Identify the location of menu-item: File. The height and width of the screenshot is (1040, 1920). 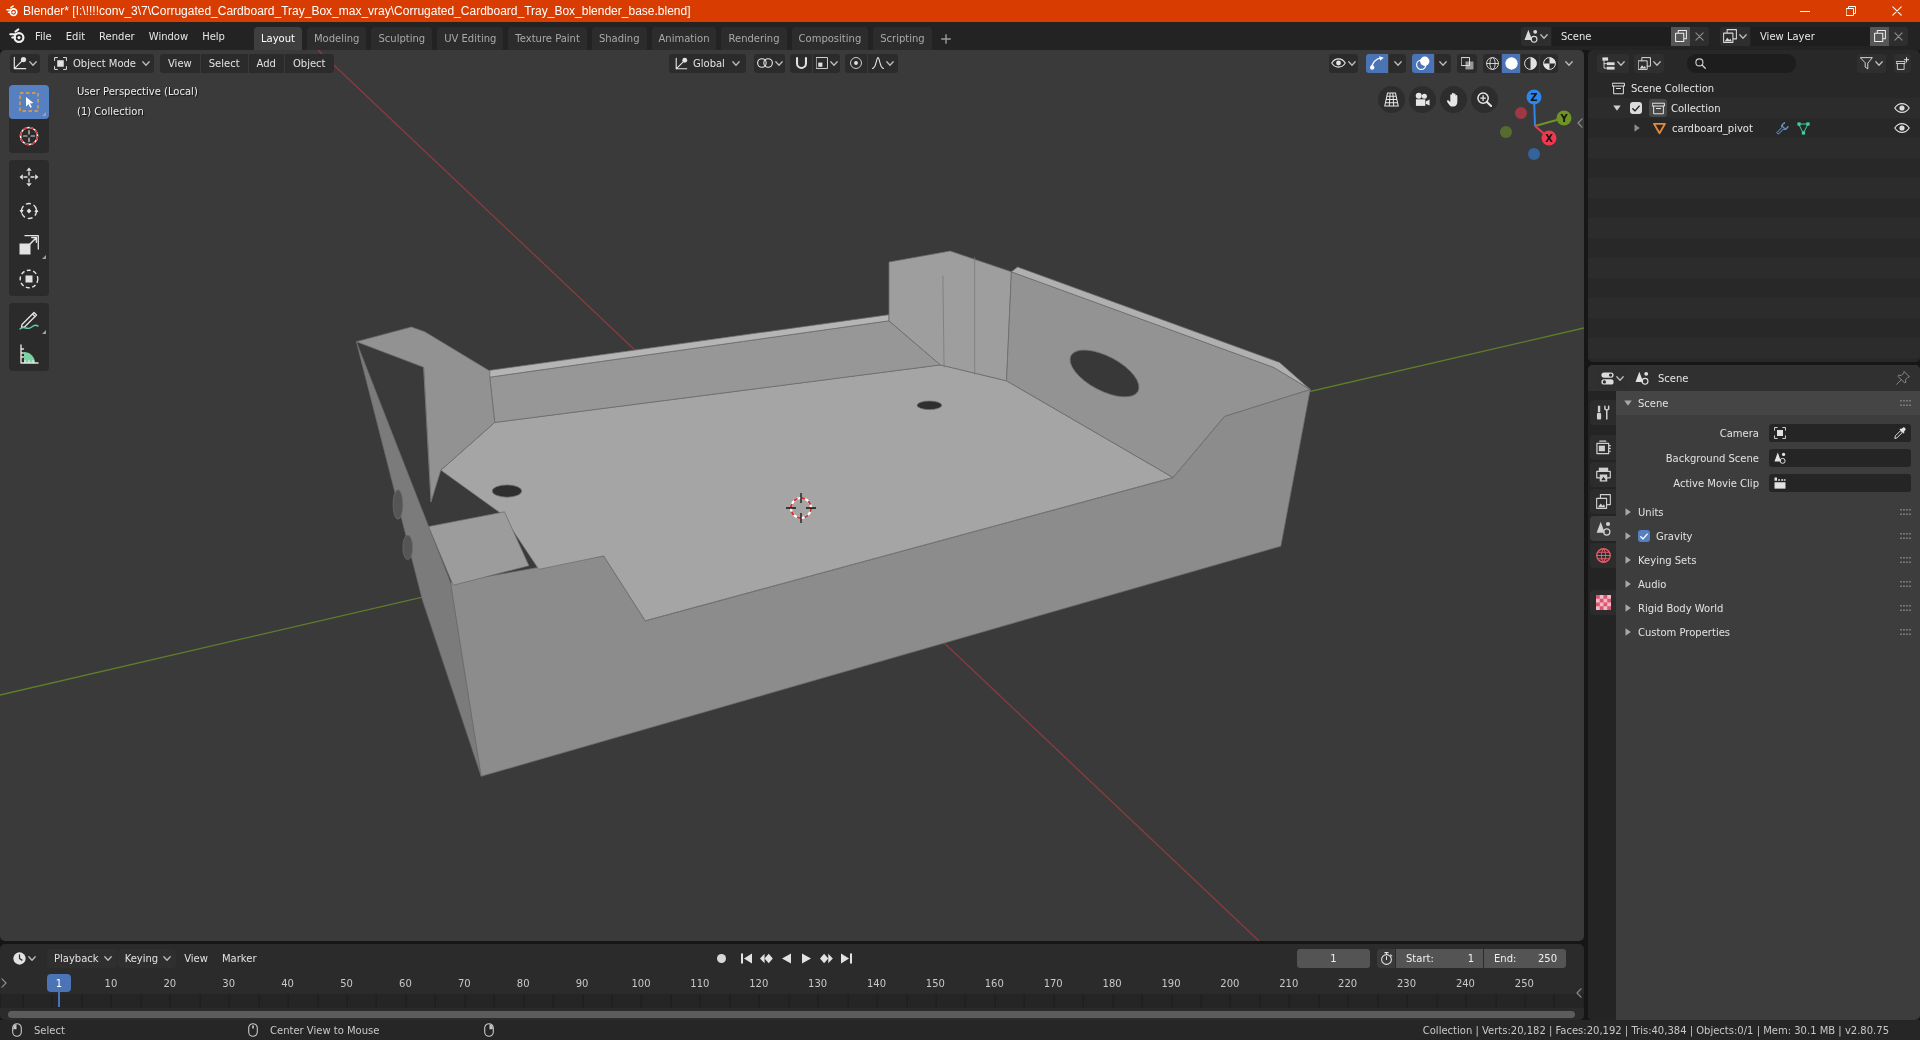
(43, 36).